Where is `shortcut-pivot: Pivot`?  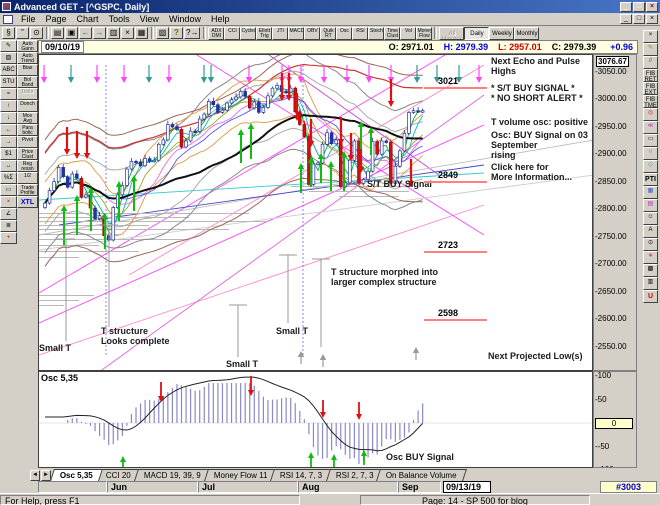 shortcut-pivot: Pivot is located at coordinates (27, 142).